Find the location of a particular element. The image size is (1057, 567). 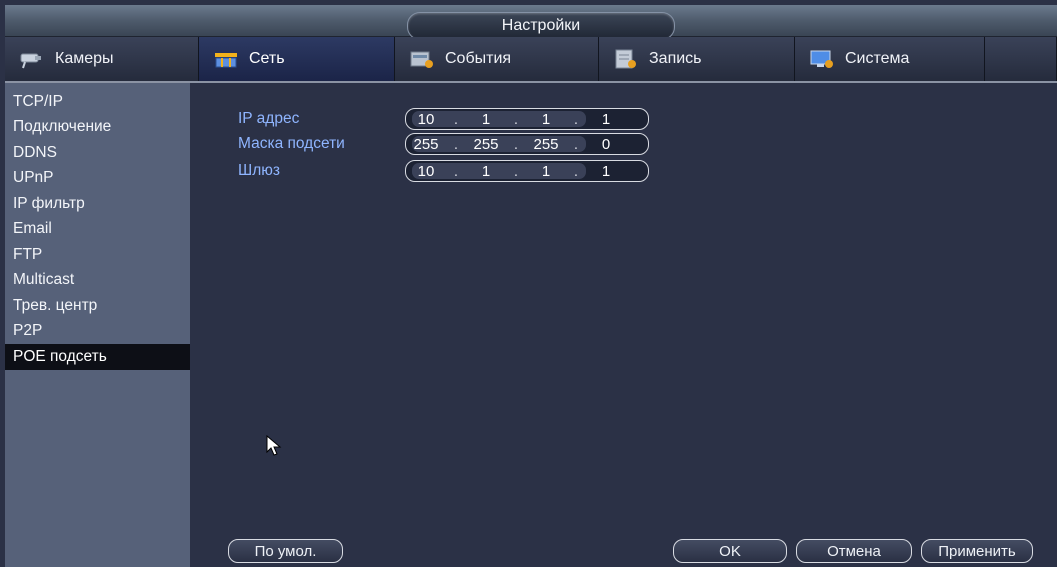

tab-label: Камеры is located at coordinates (84, 58).